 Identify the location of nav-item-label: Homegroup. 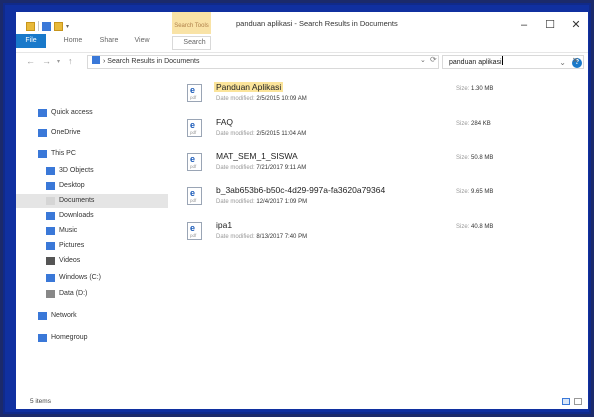
(69, 337).